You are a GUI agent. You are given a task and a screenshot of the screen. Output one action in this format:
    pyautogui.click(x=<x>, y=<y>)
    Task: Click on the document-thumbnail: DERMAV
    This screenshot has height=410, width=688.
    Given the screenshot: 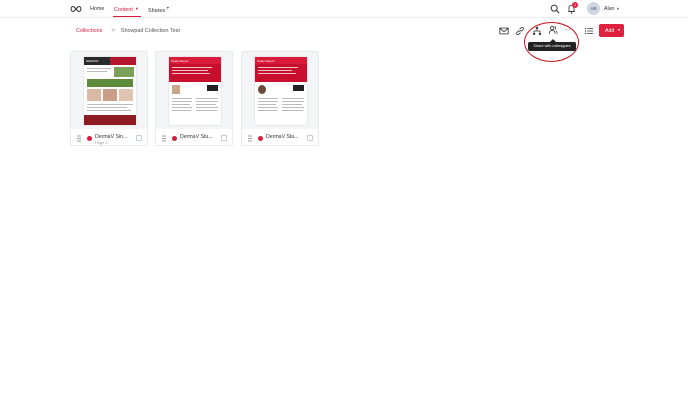 What is the action you would take?
    pyautogui.click(x=110, y=91)
    